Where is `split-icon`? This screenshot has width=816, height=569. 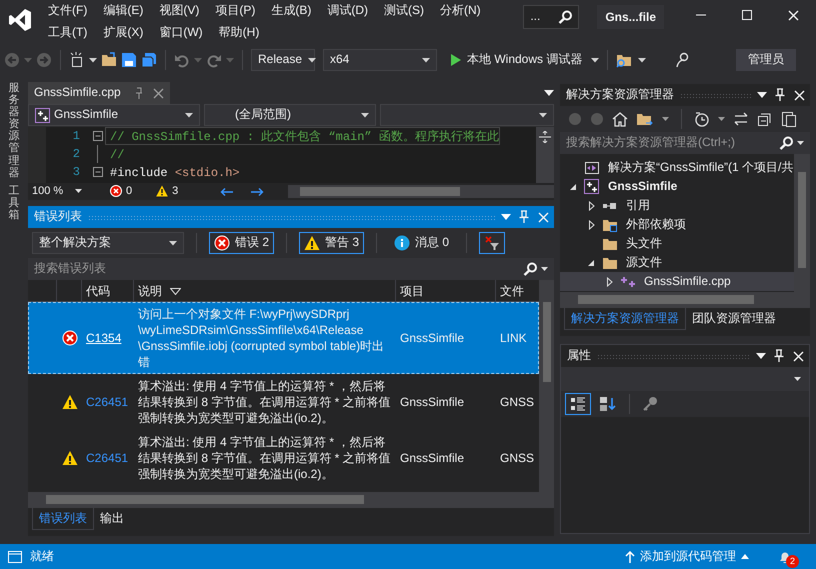 split-icon is located at coordinates (545, 137).